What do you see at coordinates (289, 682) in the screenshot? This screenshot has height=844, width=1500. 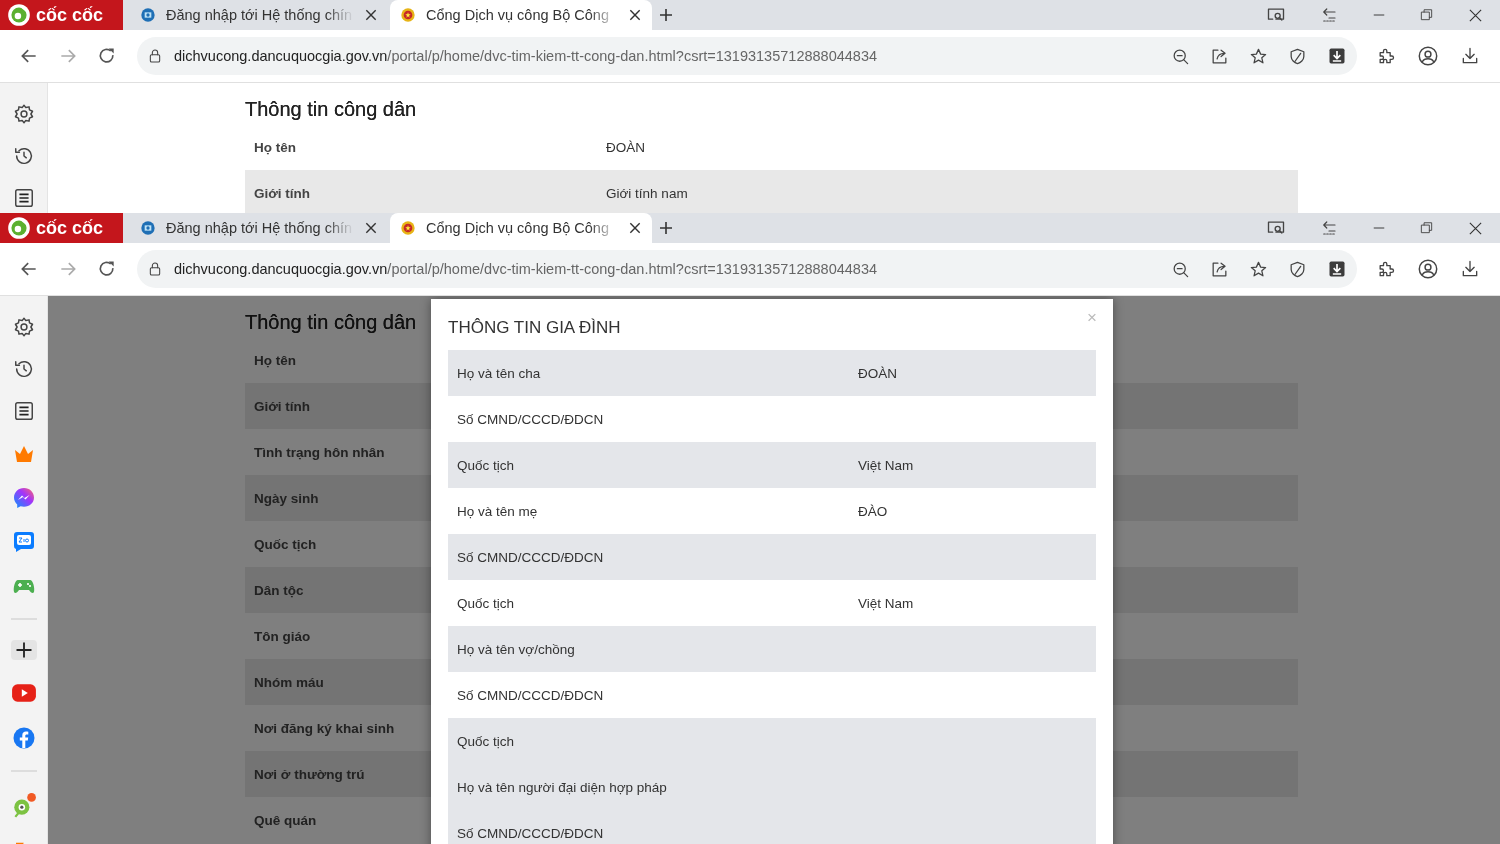 I see `field-label: Nhóm máu` at bounding box center [289, 682].